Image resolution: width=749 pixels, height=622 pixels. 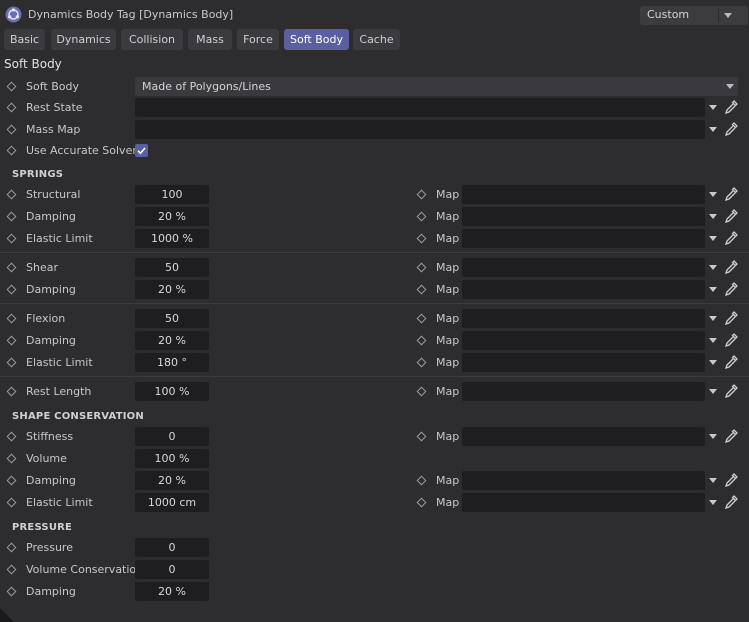 I want to click on rest-state-link-field, so click(x=420, y=107).